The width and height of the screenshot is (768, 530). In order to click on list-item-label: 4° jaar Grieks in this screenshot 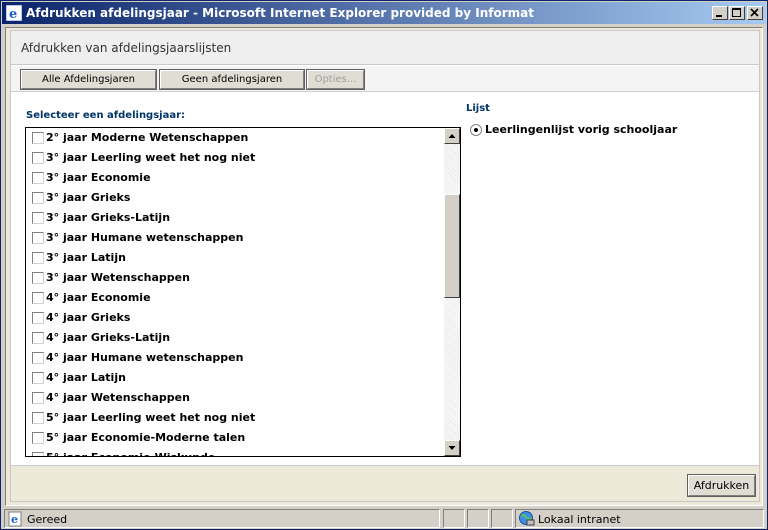, I will do `click(88, 317)`.